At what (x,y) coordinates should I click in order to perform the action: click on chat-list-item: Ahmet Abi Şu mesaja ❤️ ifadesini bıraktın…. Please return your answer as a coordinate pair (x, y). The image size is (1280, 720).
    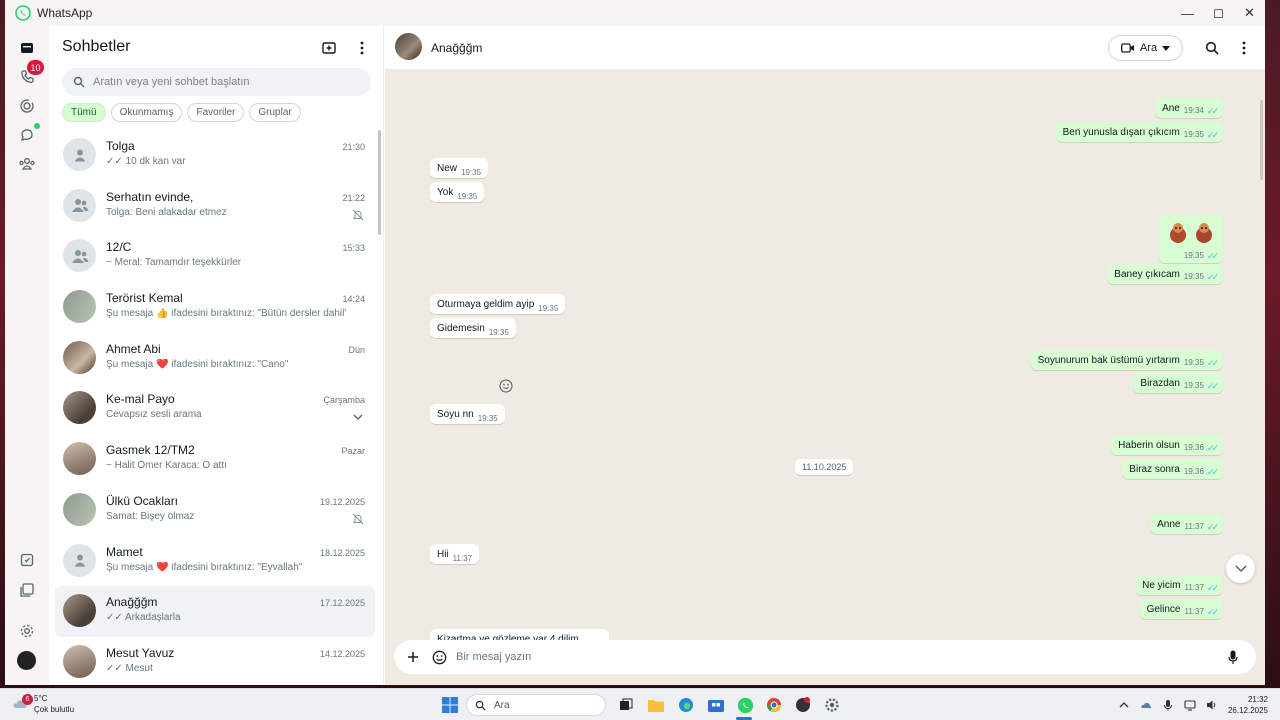
    Looking at the image, I should click on (215, 358).